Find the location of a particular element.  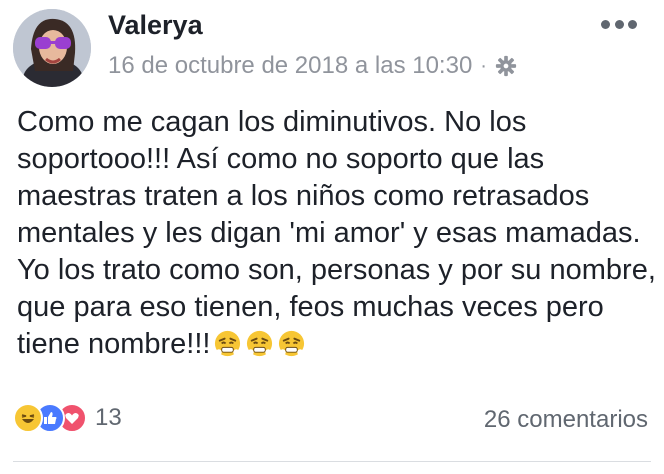

avatar is located at coordinates (52, 48).